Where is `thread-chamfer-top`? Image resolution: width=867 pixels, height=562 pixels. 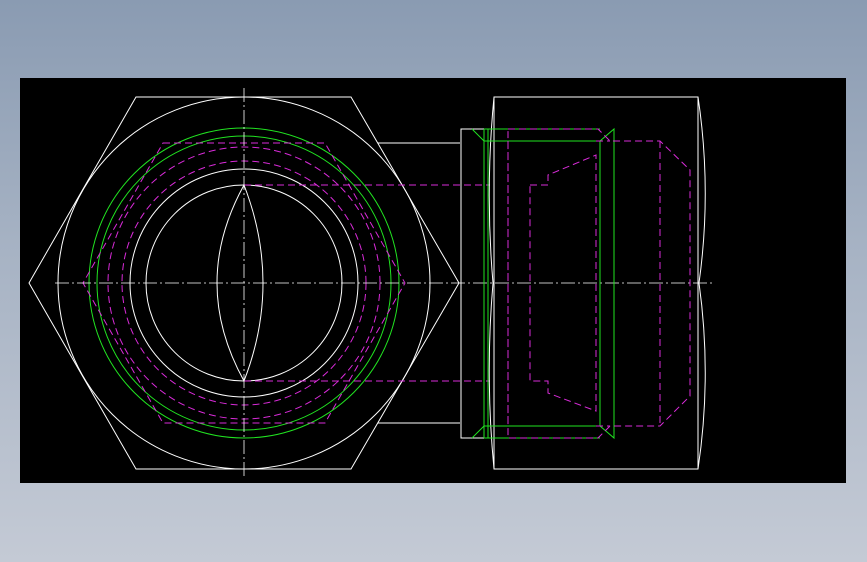 thread-chamfer-top is located at coordinates (478, 135).